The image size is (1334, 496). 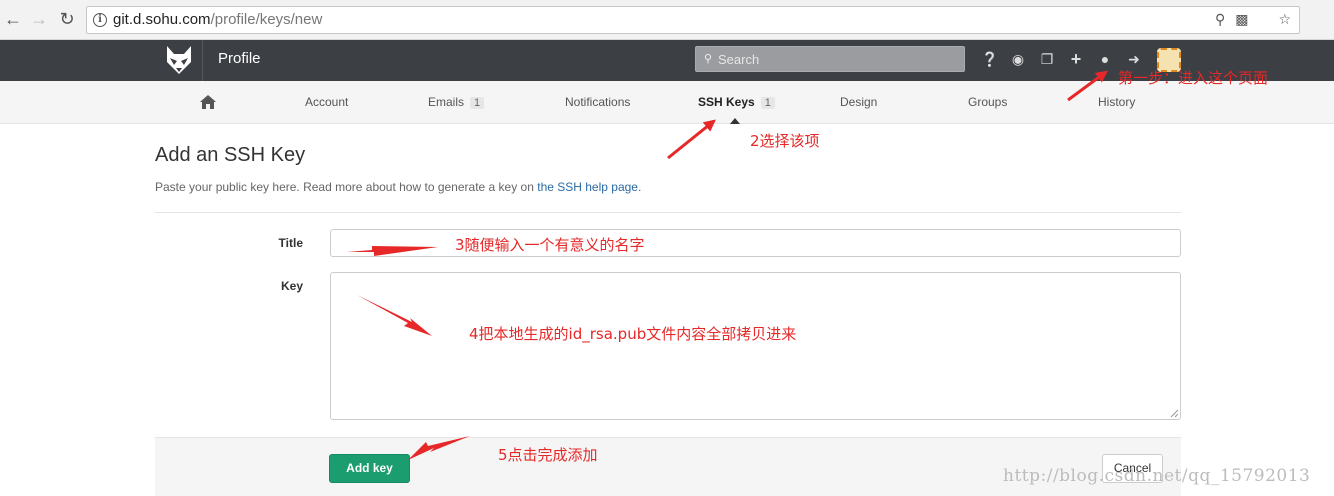 What do you see at coordinates (550, 245) in the screenshot?
I see `annotation-step3: 3随便输入一个有意义的名字` at bounding box center [550, 245].